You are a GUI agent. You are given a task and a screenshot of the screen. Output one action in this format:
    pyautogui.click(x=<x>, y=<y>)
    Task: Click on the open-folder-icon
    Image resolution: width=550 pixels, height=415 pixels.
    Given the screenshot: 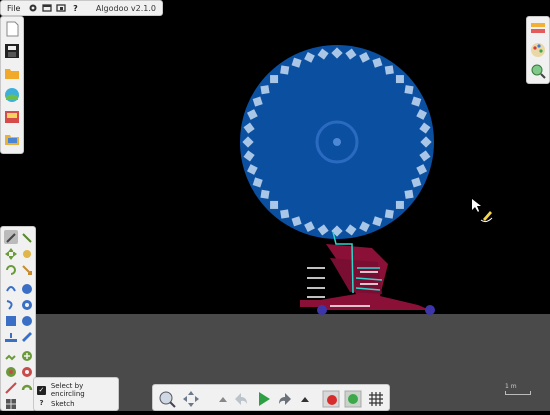 What is the action you would take?
    pyautogui.click(x=12, y=73)
    